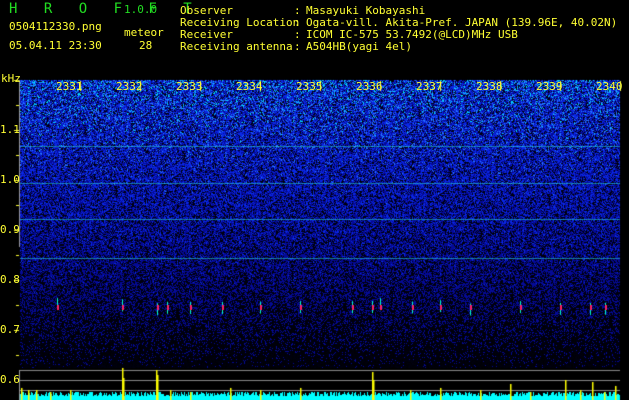 The width and height of the screenshot is (629, 400). I want to click on x-tick-label: 2340, so click(609, 86).